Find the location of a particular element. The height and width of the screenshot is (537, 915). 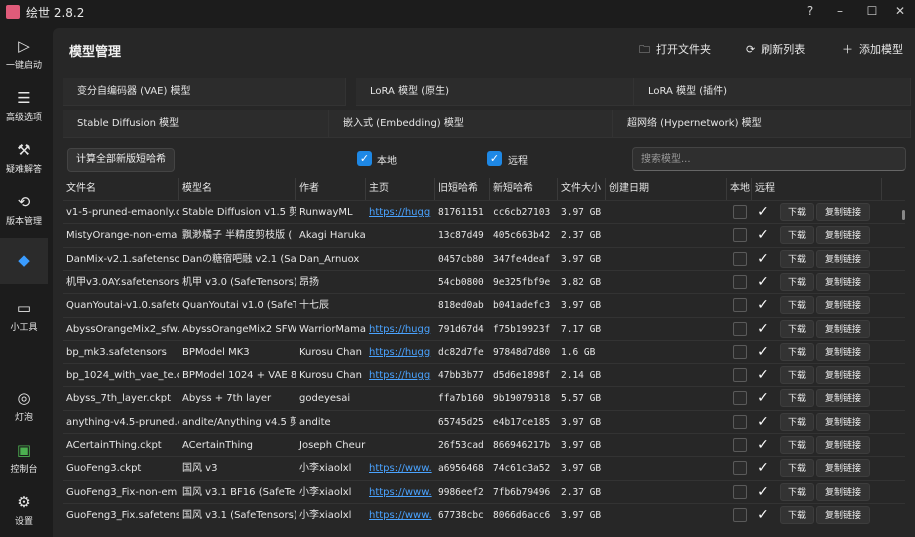

add-model-button: ＋ 添加模型 is located at coordinates (872, 49).